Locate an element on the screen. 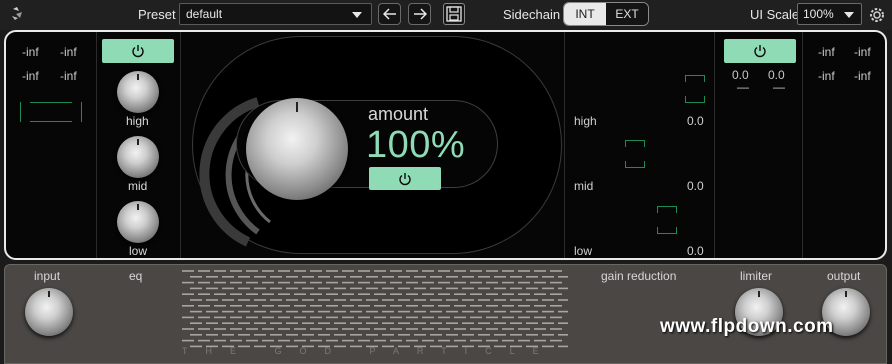 Image resolution: width=892 pixels, height=364 pixels. input-level-meter is located at coordinates (51, 112).